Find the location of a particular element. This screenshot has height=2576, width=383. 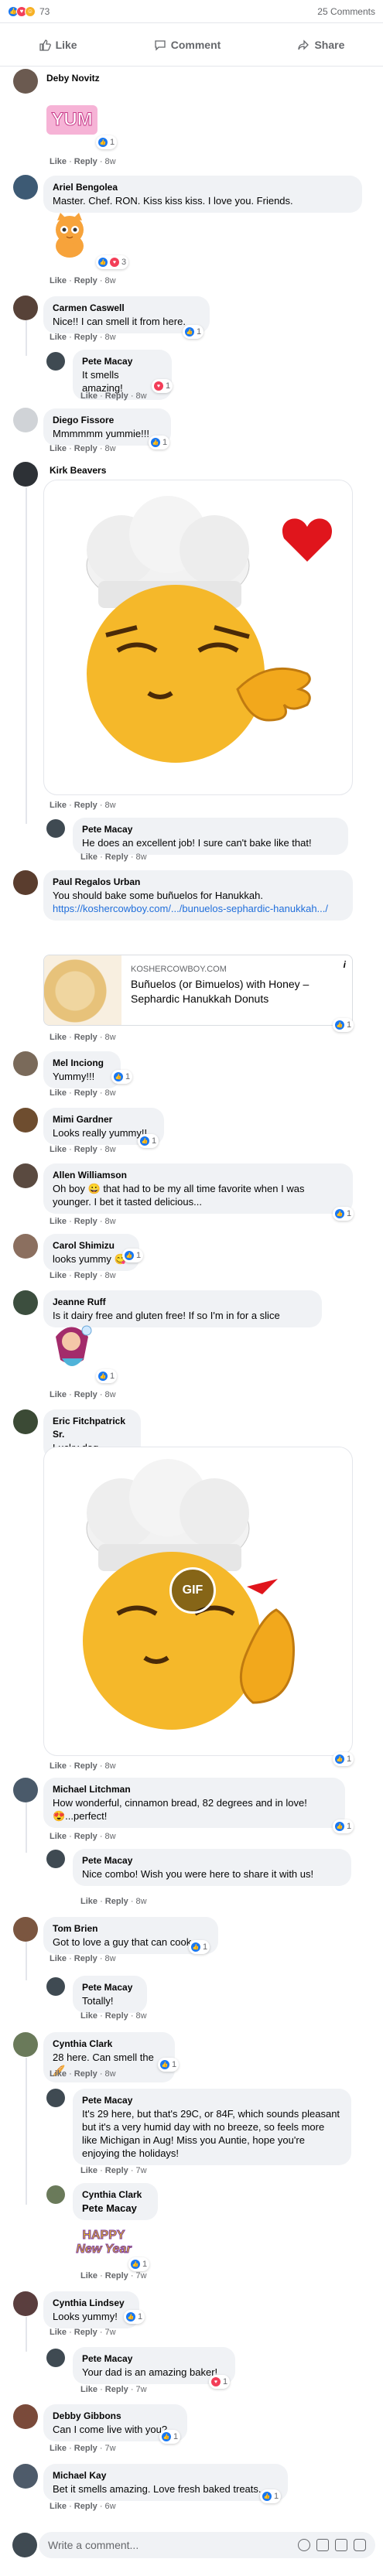

comment-author: Debby Gibbons is located at coordinates (115, 2416).